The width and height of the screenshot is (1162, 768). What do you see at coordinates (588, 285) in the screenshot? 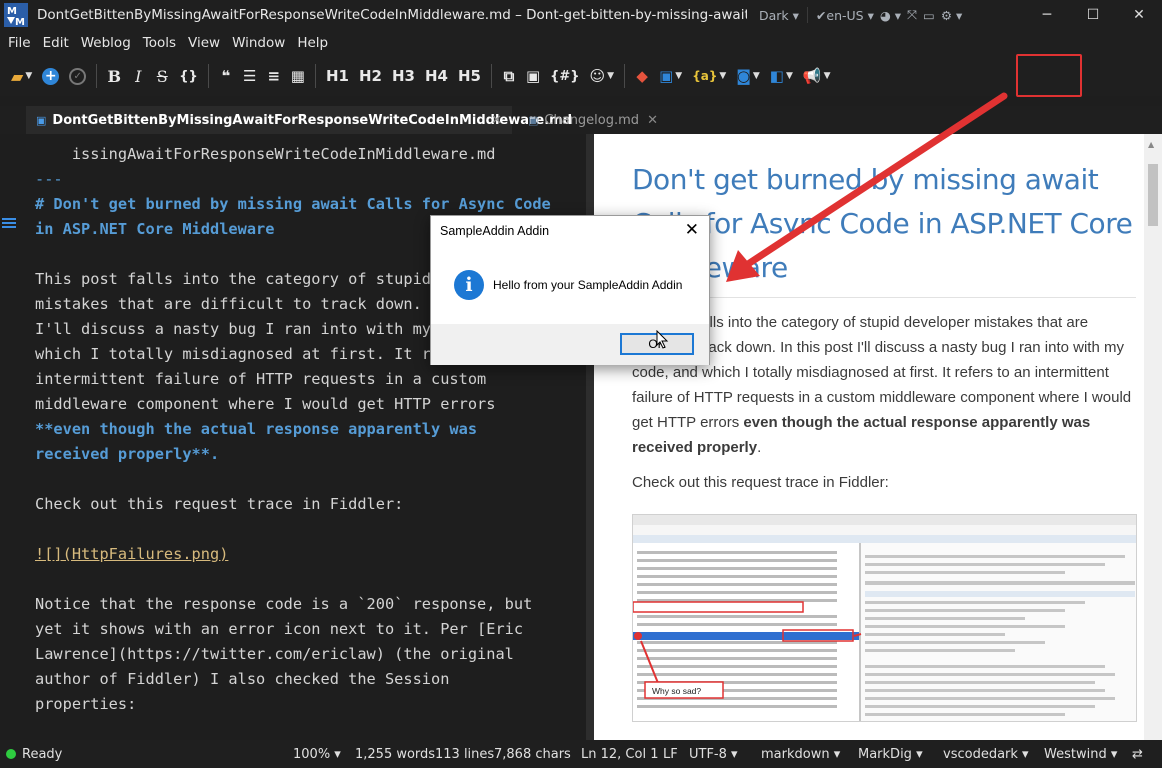
I see `dialog-message: Hello from your SampleAddin Addin` at bounding box center [588, 285].